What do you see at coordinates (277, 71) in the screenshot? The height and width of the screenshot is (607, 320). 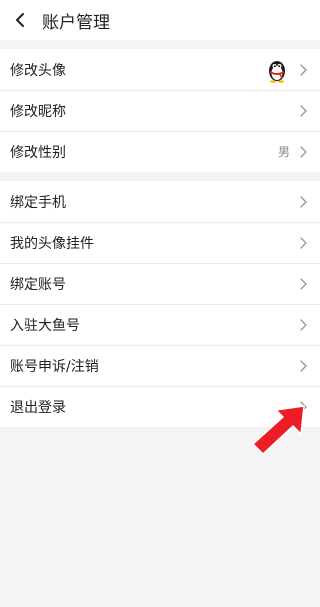 I see `qq-penguin-avatar-icon` at bounding box center [277, 71].